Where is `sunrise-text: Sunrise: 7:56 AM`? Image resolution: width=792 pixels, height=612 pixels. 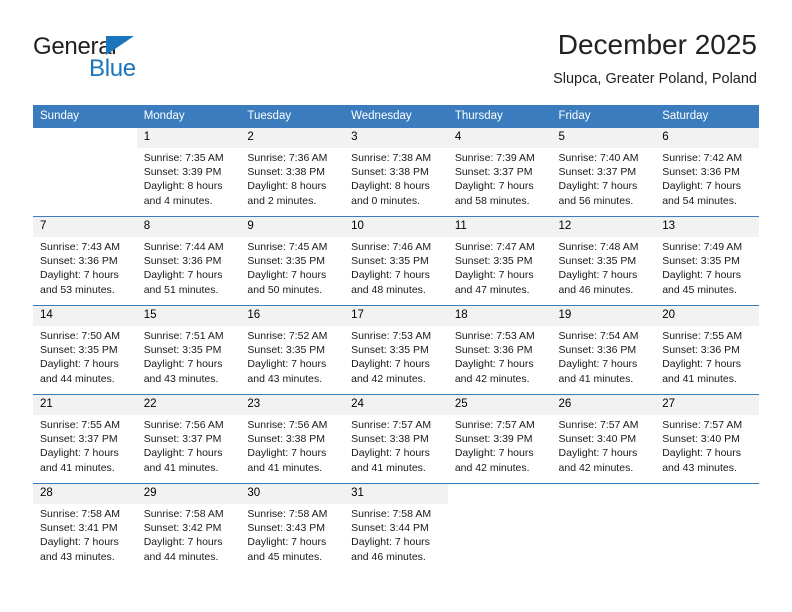
sunrise-text: Sunrise: 7:56 AM is located at coordinates (287, 425).